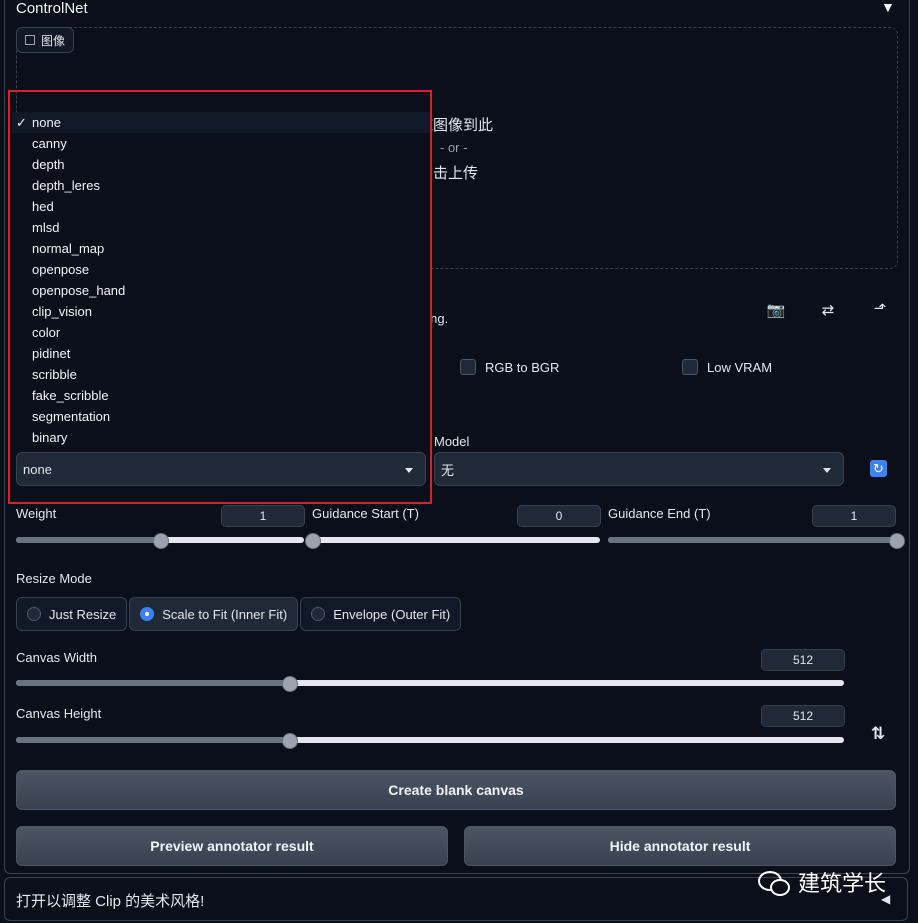  Describe the element at coordinates (232, 846) in the screenshot. I see `preview-annotator-button: Preview annotator result` at that location.